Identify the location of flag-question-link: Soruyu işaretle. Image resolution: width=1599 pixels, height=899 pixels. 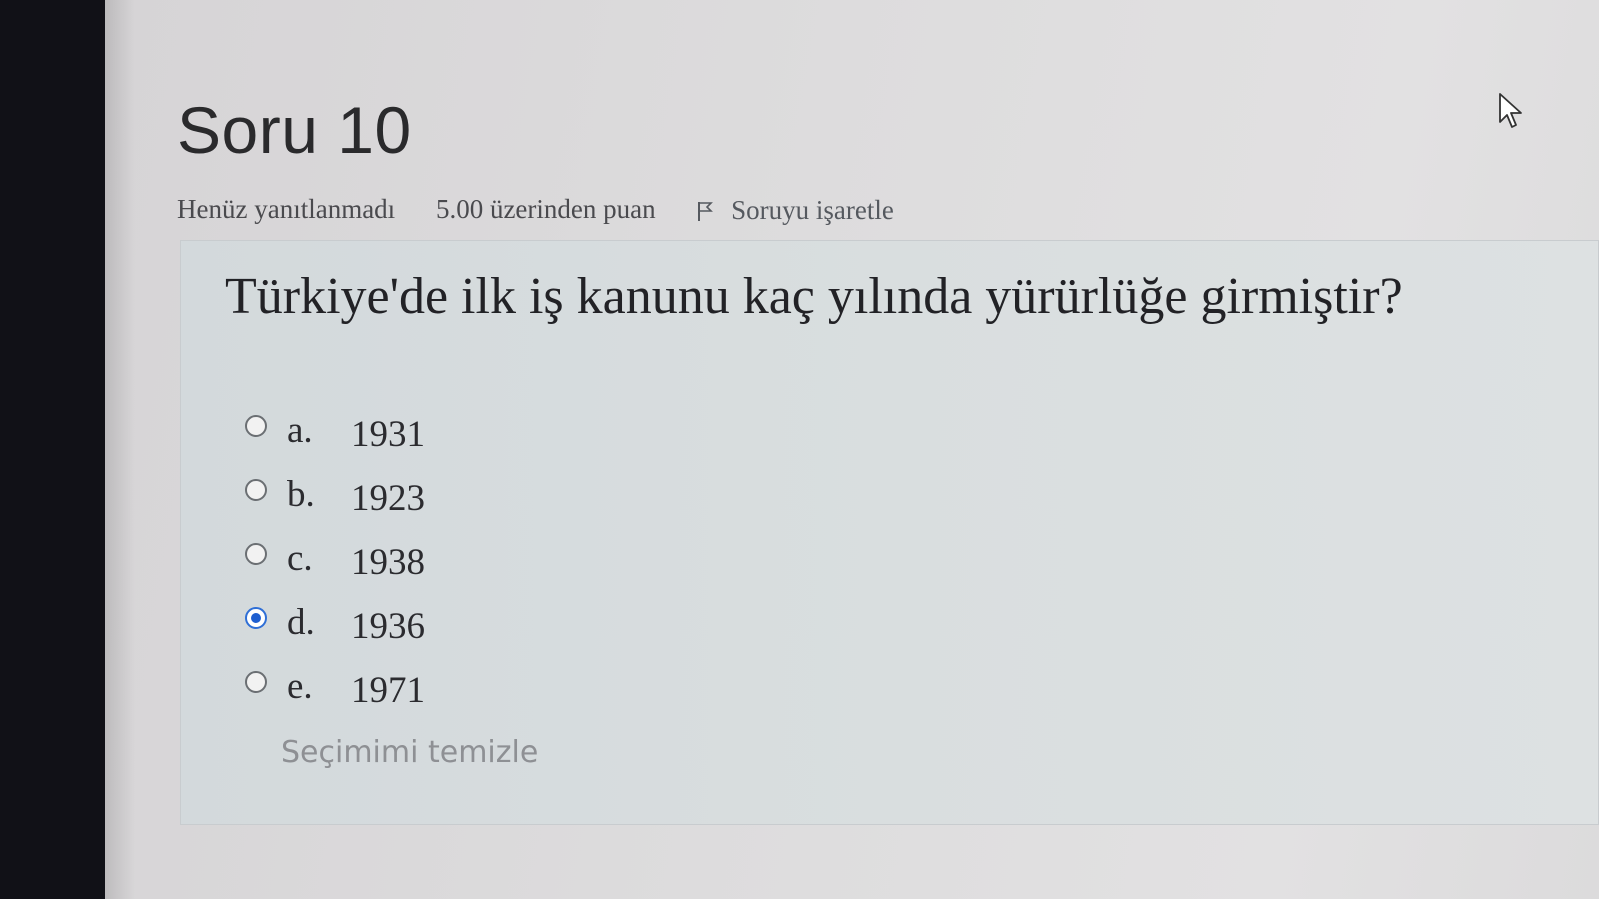
(795, 209).